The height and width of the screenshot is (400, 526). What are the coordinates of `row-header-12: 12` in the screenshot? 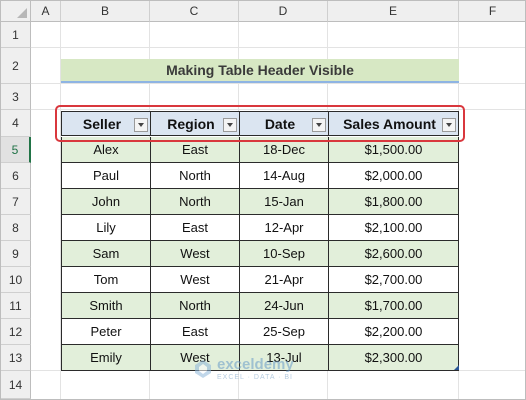 It's located at (16, 332).